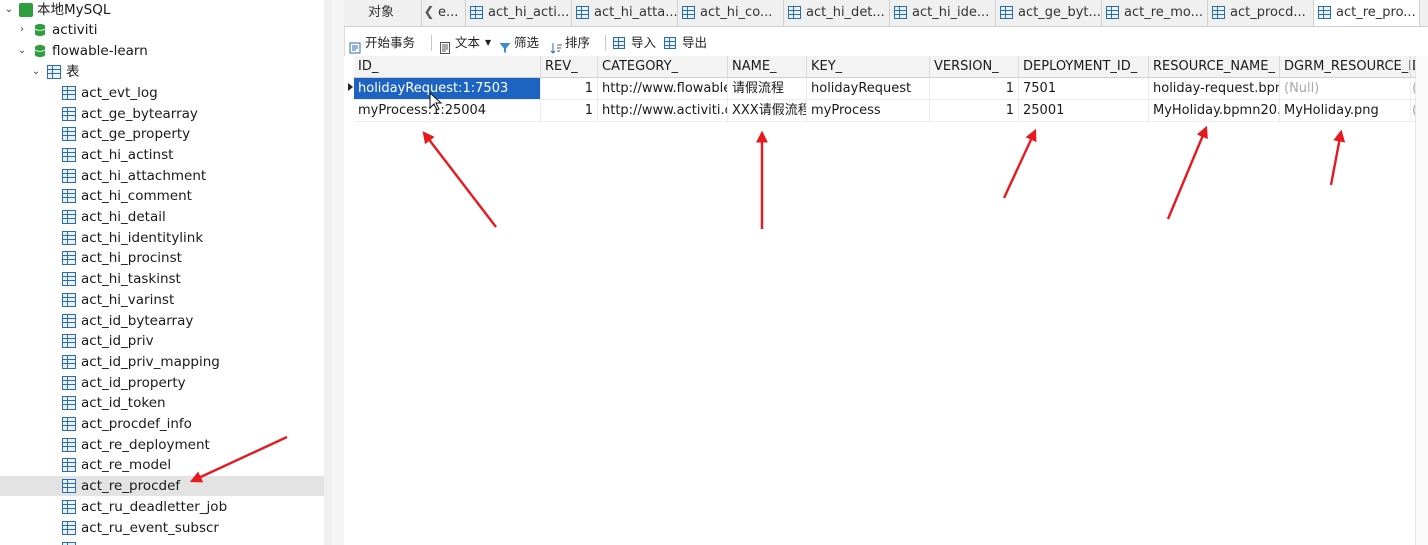 The image size is (1428, 545). I want to click on table-name: act_ge_bytearray, so click(139, 114).